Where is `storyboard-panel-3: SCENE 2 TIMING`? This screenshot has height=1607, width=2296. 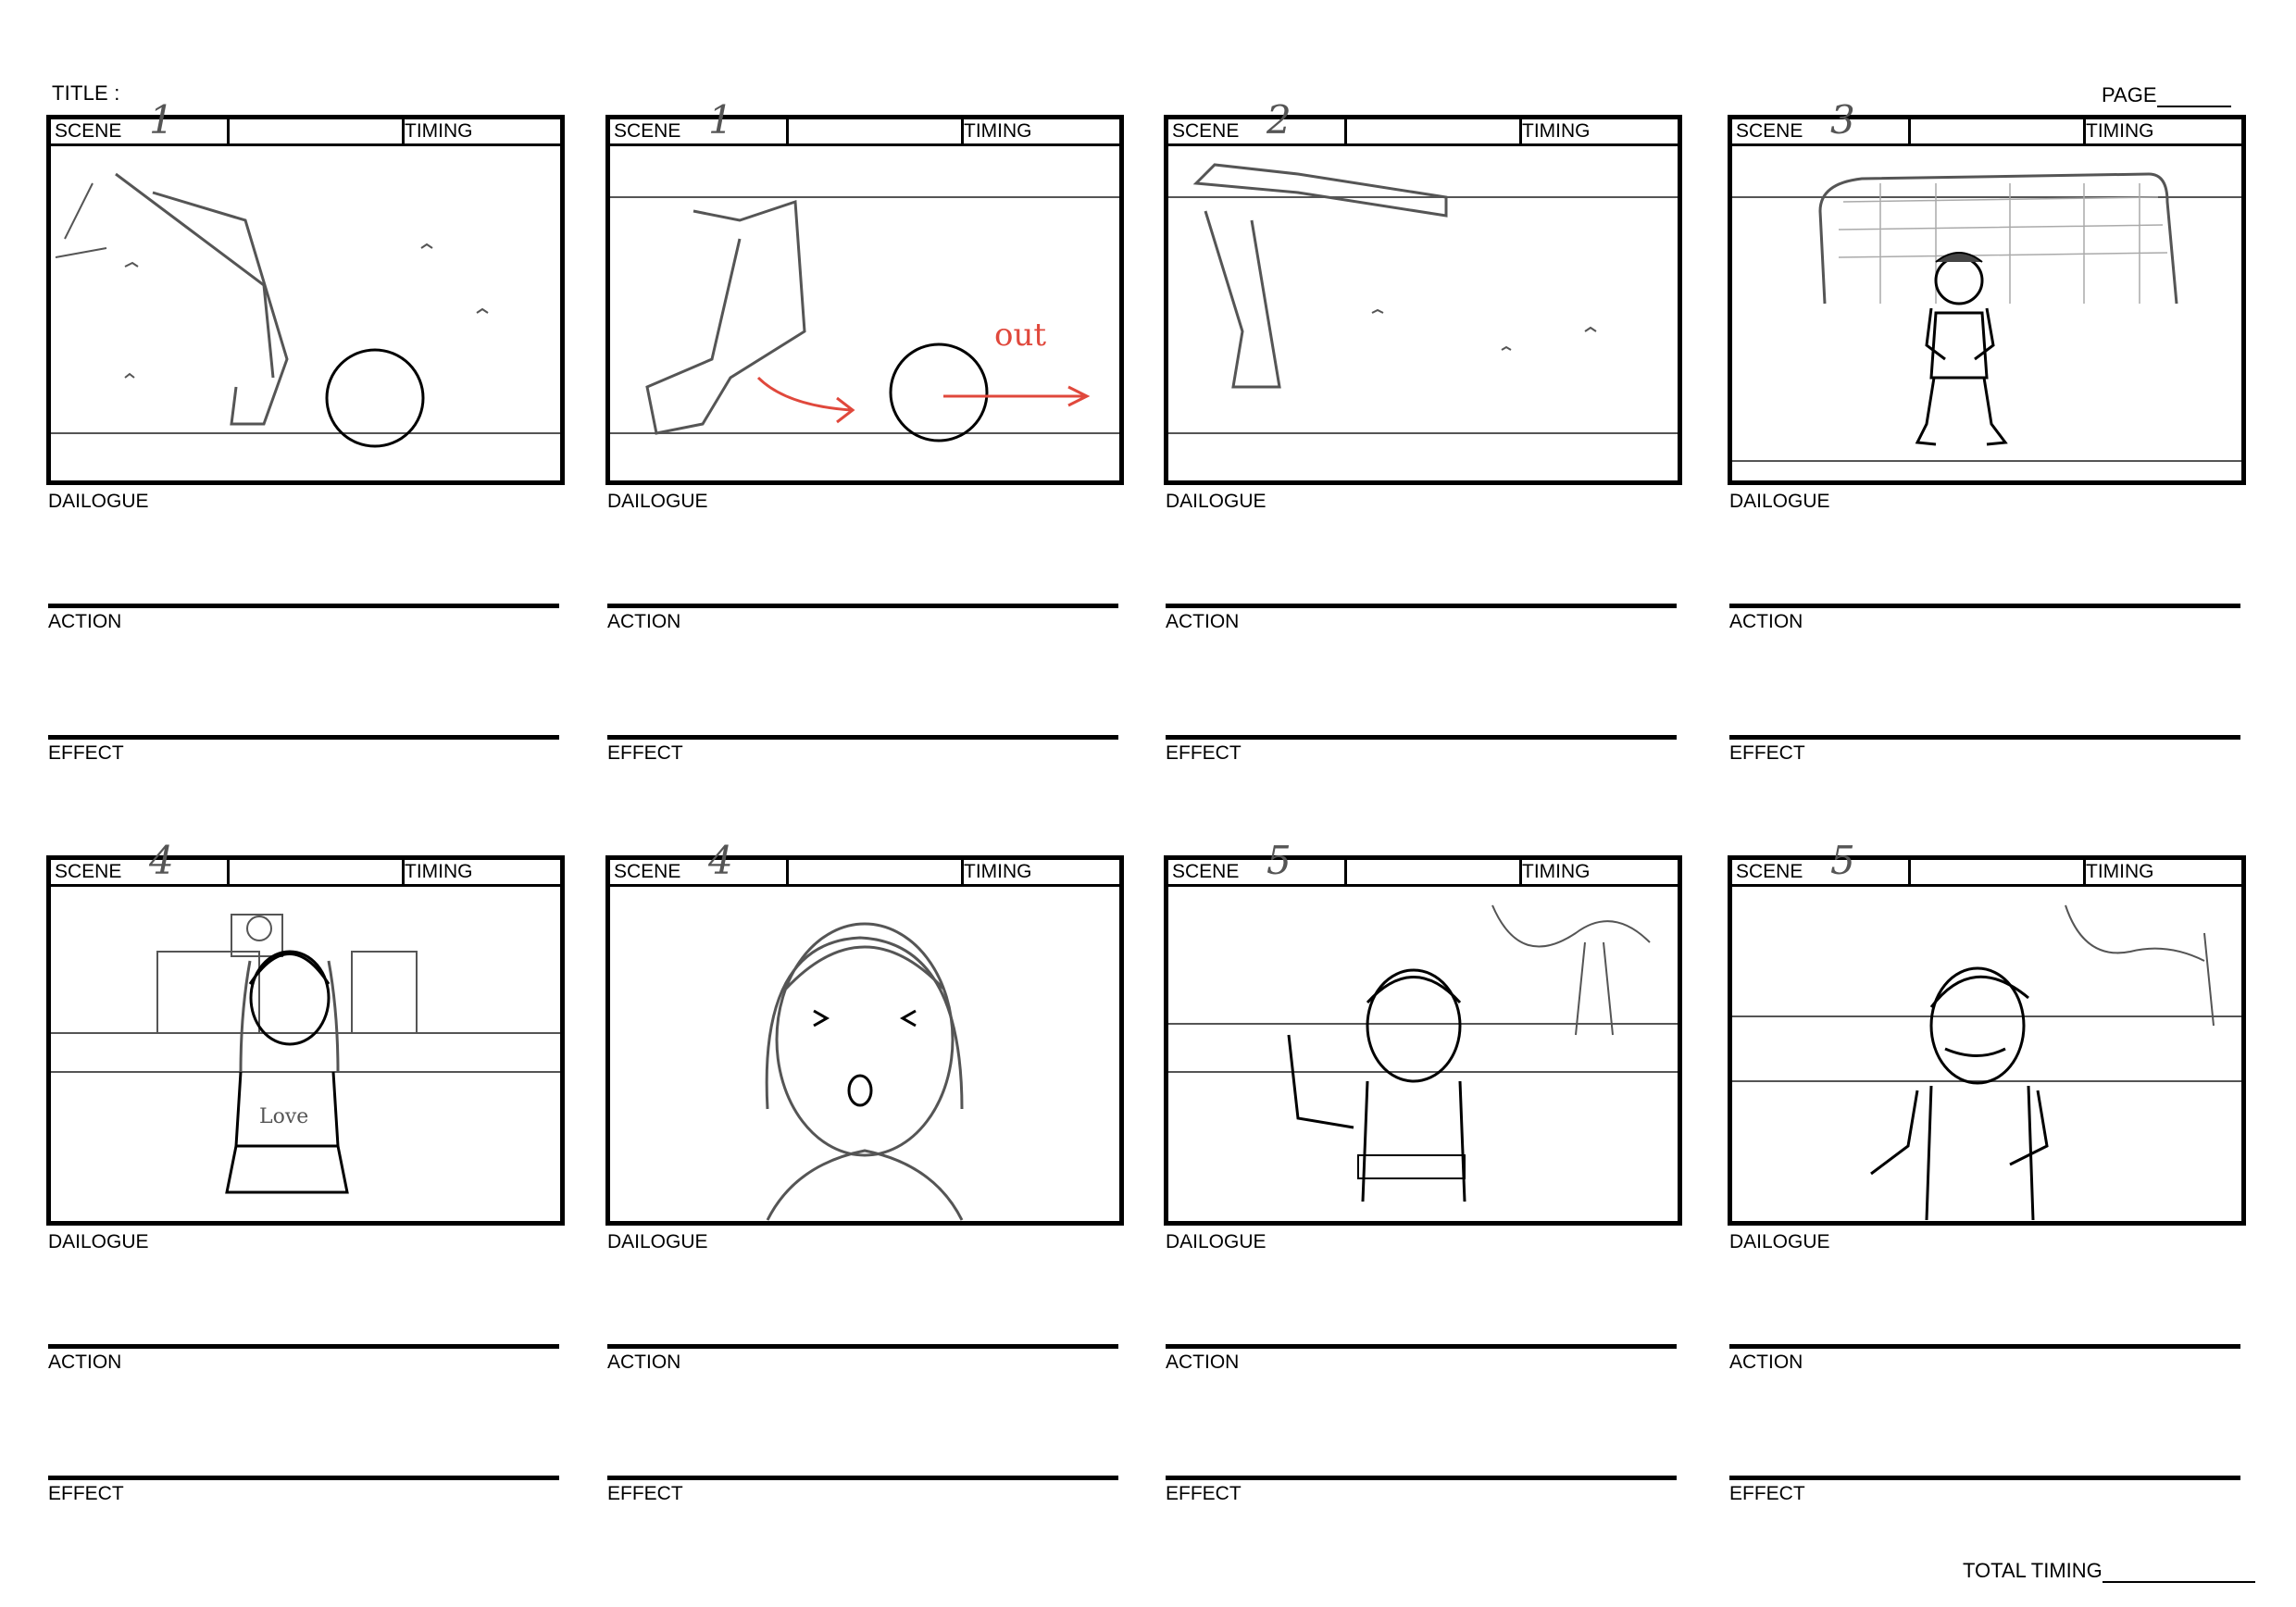 storyboard-panel-3: SCENE 2 TIMING is located at coordinates (1423, 293).